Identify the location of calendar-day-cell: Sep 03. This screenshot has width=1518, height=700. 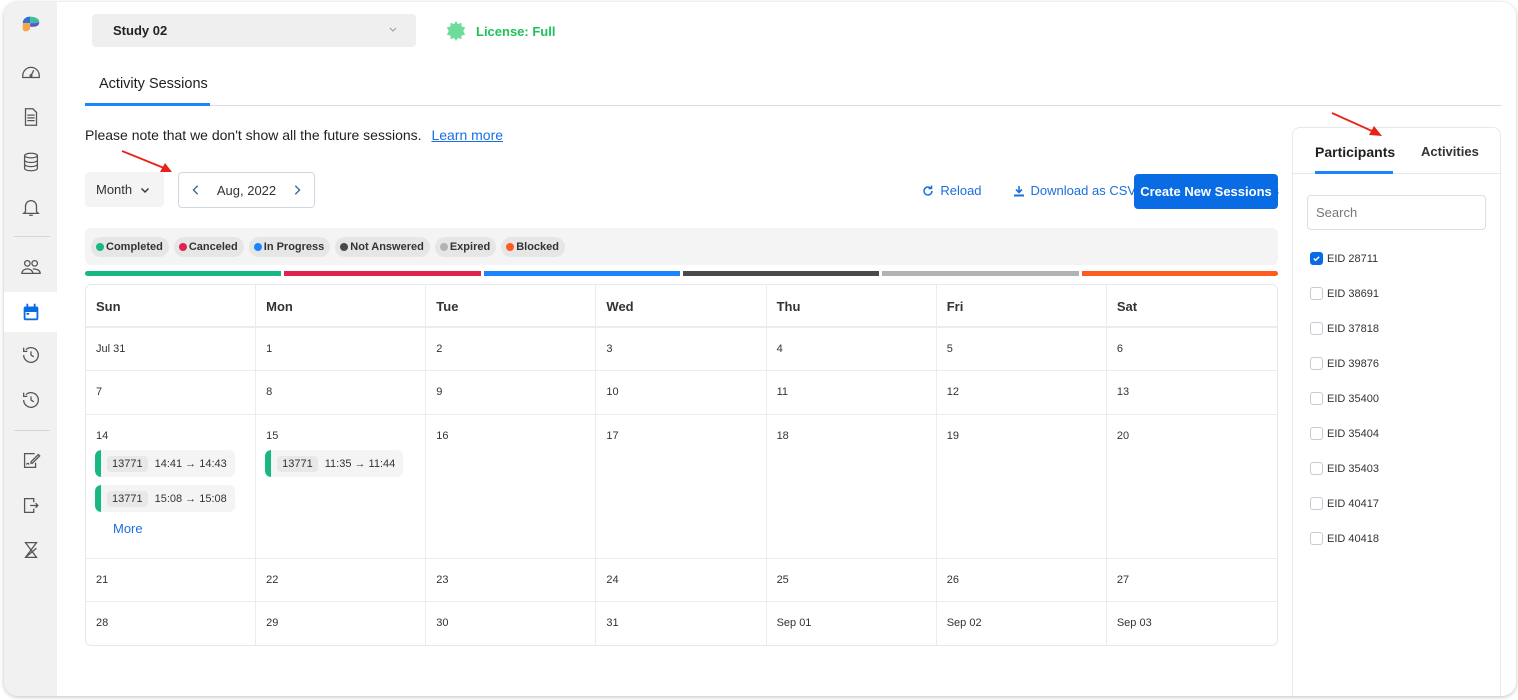
(1192, 623).